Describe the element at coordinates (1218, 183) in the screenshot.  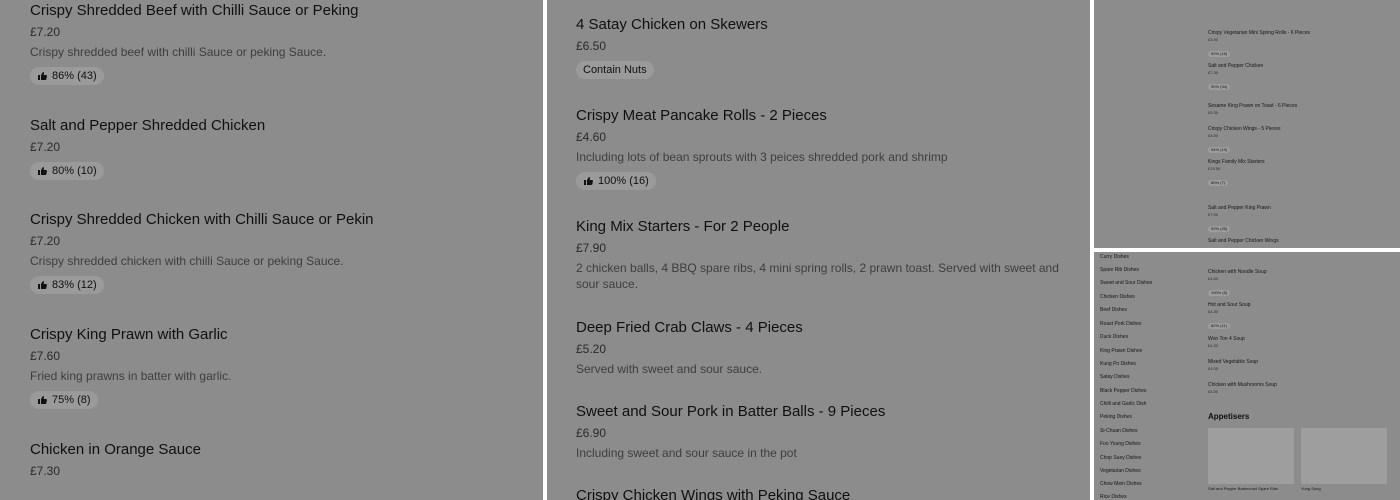
I see `rating-badge: 80% (7)` at that location.